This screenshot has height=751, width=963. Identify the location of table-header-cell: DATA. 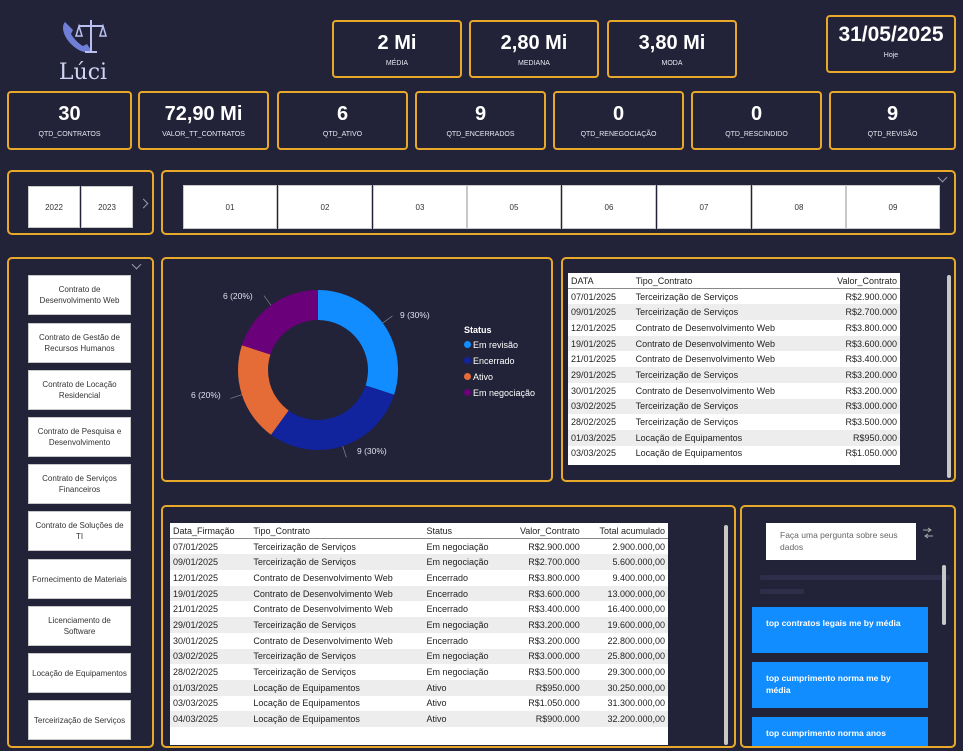
(600, 281).